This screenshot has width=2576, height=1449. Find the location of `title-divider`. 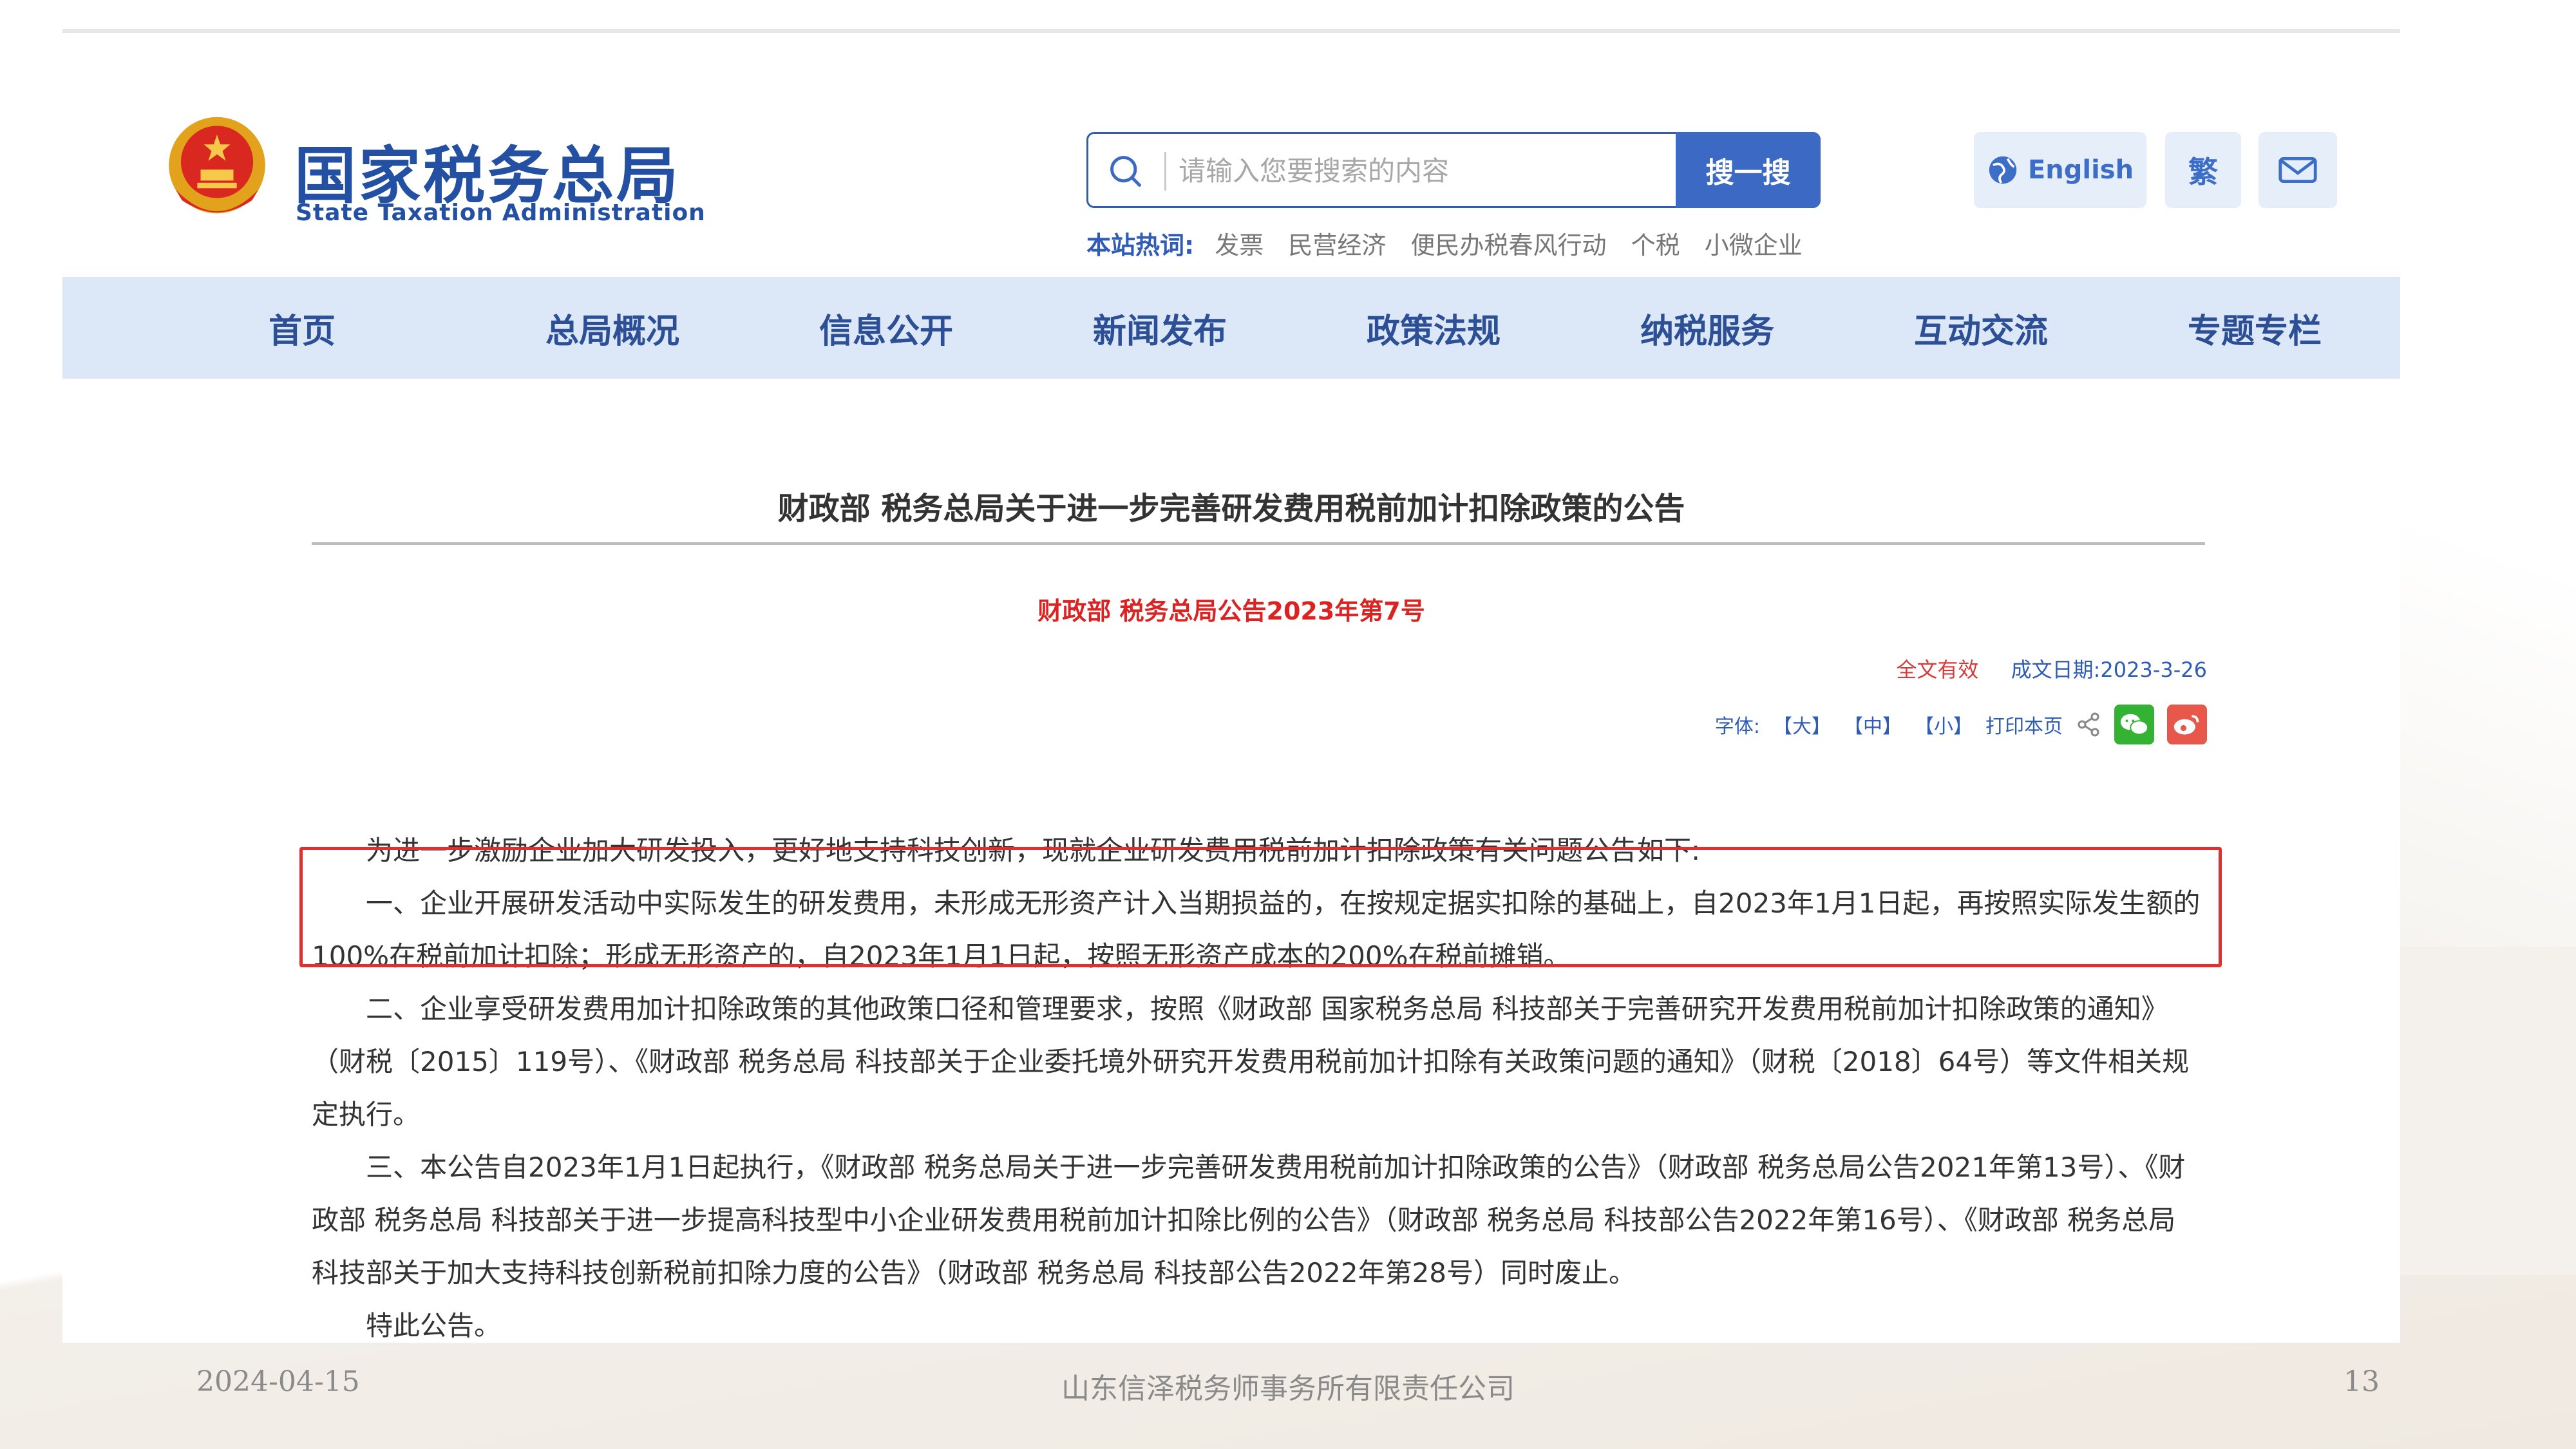

title-divider is located at coordinates (1258, 543).